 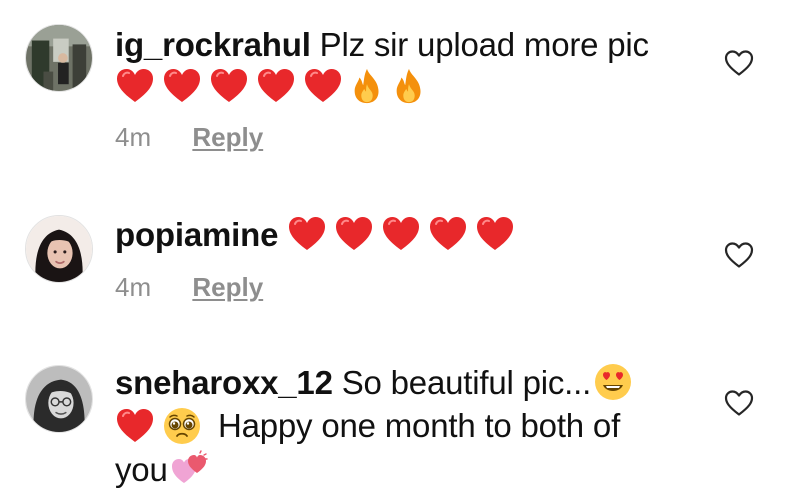 I want to click on comment-username: sneharoxx_12, so click(x=224, y=382).